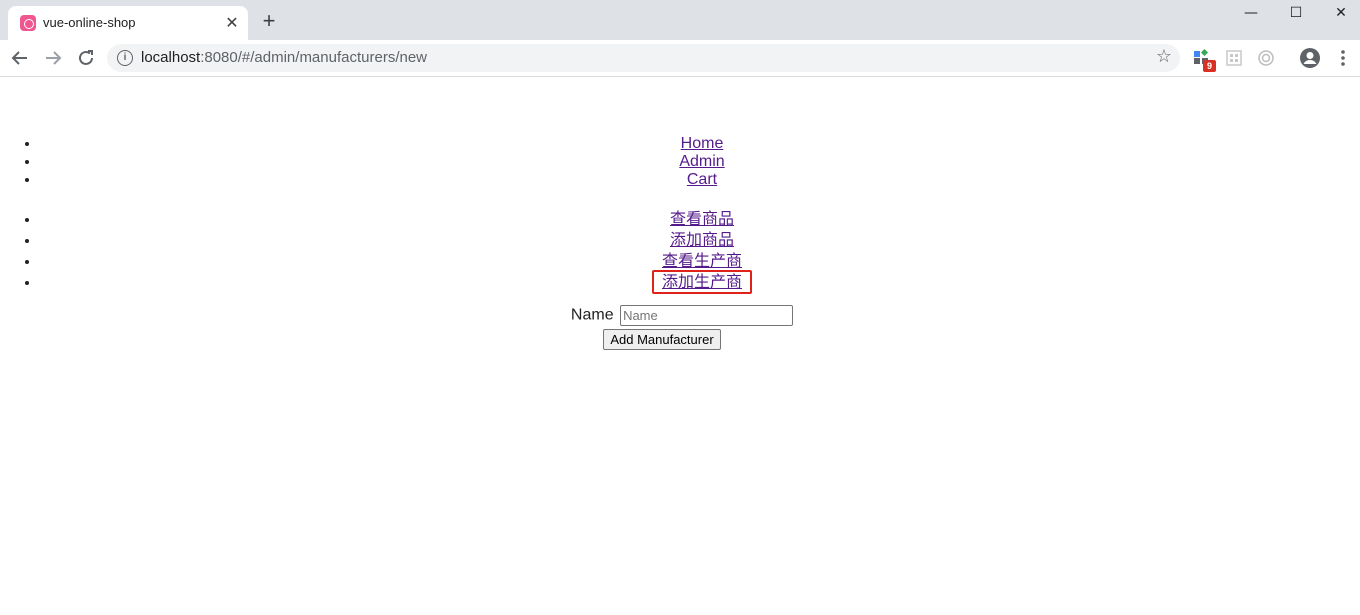  Describe the element at coordinates (680, 327) in the screenshot. I see `manufacturer-form: Name Add Manufacturer` at that location.